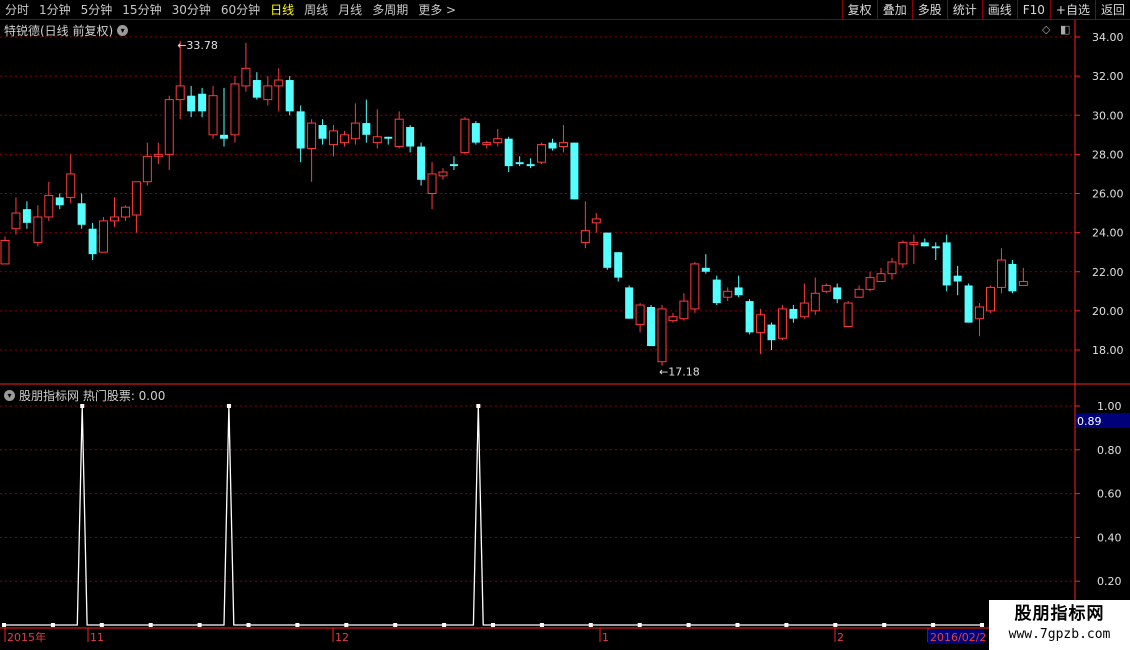 Image resolution: width=1130 pixels, height=650 pixels. Describe the element at coordinates (97, 637) in the screenshot. I see `date-label: 11` at that location.